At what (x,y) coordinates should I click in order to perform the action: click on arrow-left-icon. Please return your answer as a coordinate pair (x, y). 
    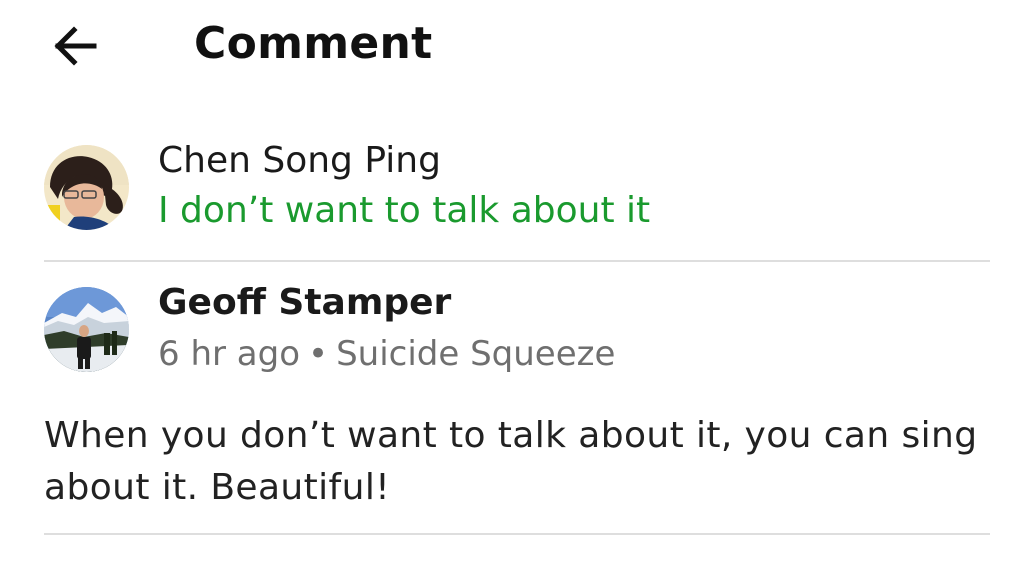
    Looking at the image, I should click on (75, 46).